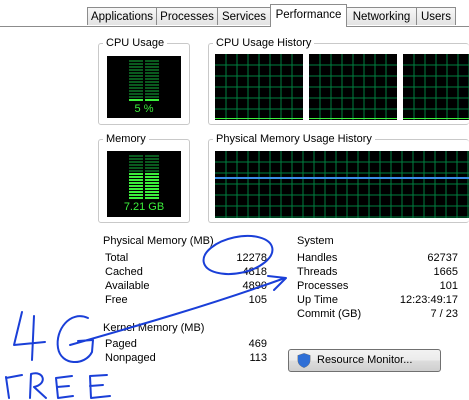 This screenshot has height=400, width=469. Describe the element at coordinates (329, 314) in the screenshot. I see `system-label: Commit (GB)` at that location.